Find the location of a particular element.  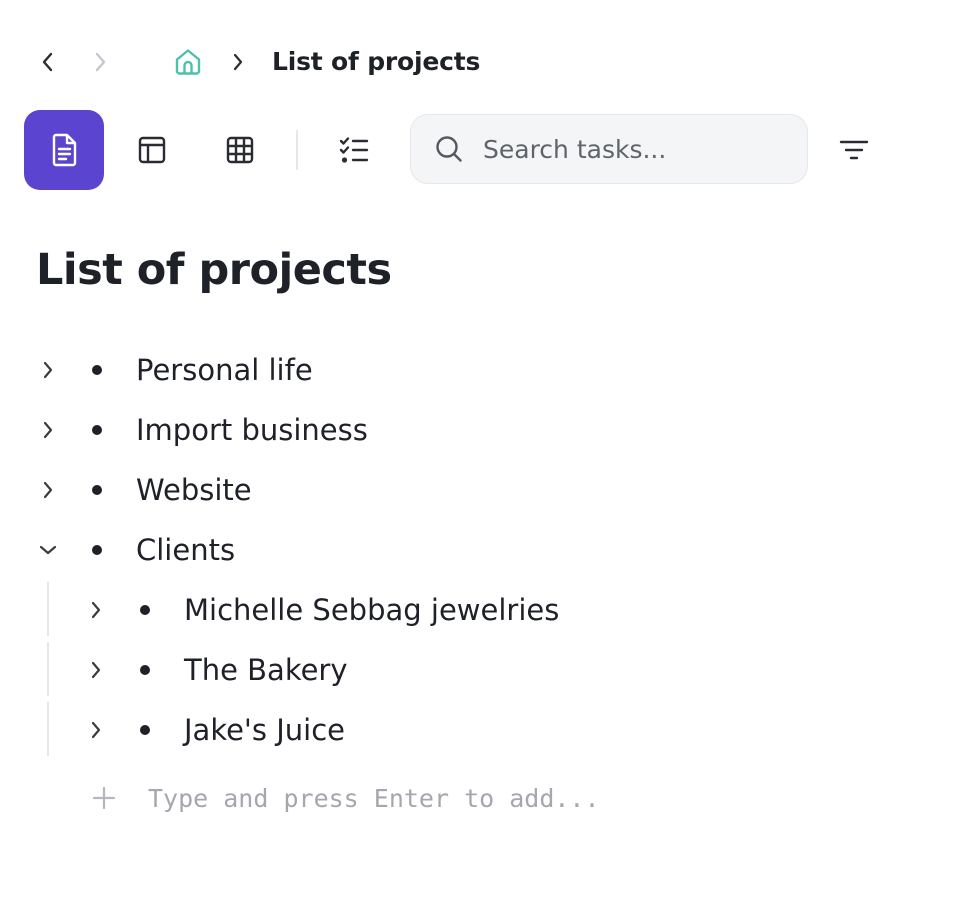

collapse-toggle is located at coordinates (48, 550).